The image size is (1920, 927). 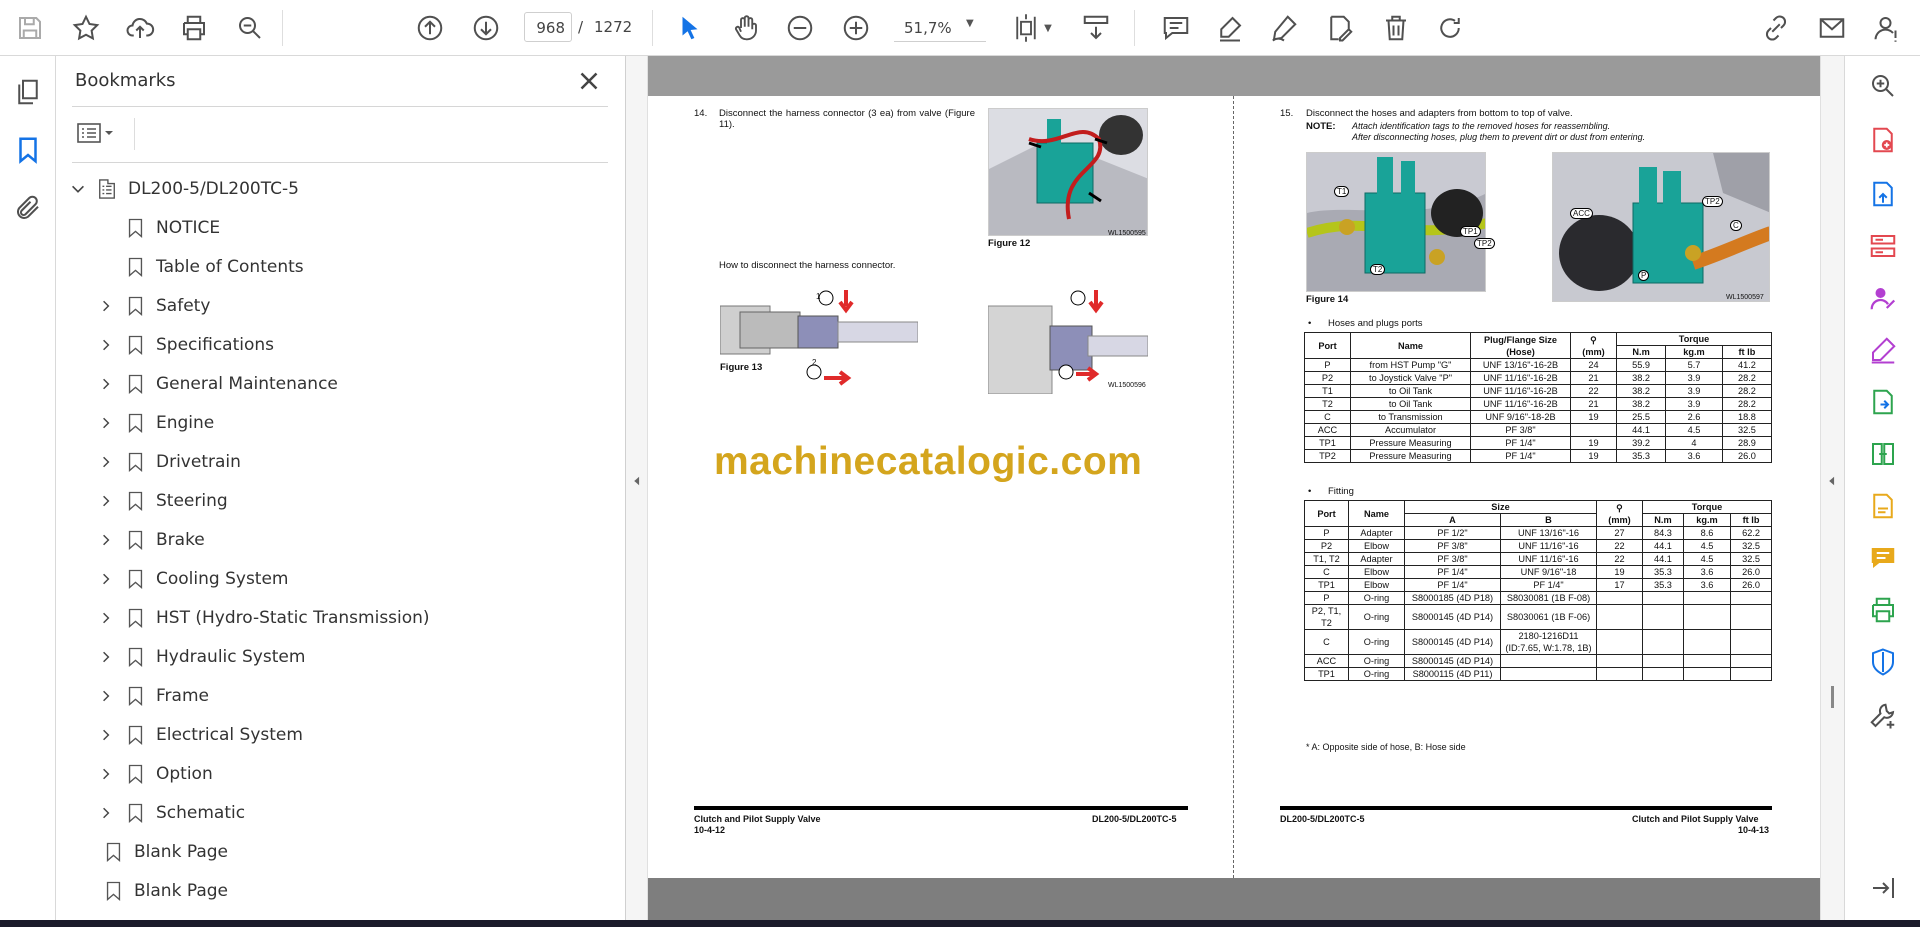 I want to click on highlight-pen-icon, so click(x=1230, y=28).